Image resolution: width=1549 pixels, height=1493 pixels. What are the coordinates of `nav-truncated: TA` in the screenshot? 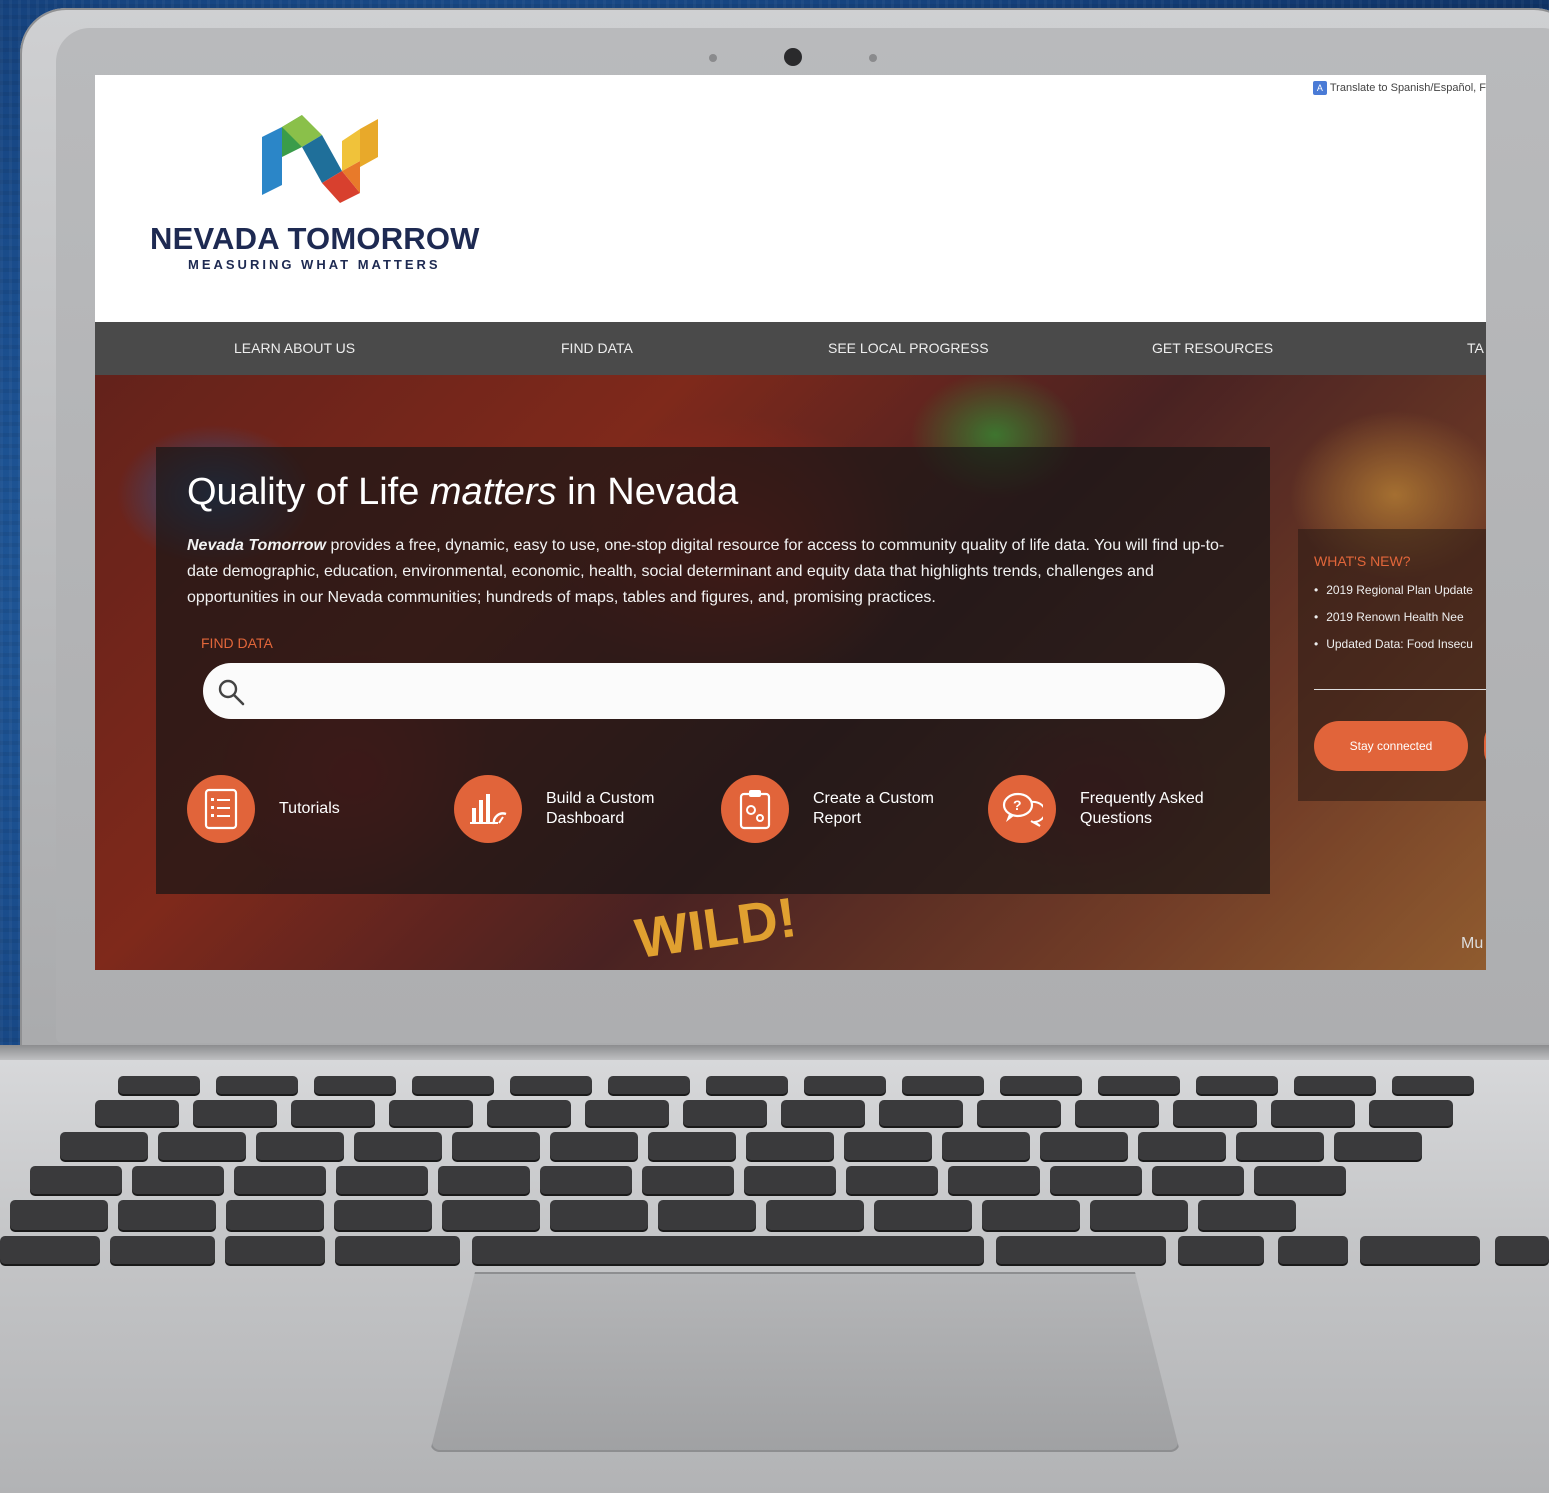 It's located at (1475, 348).